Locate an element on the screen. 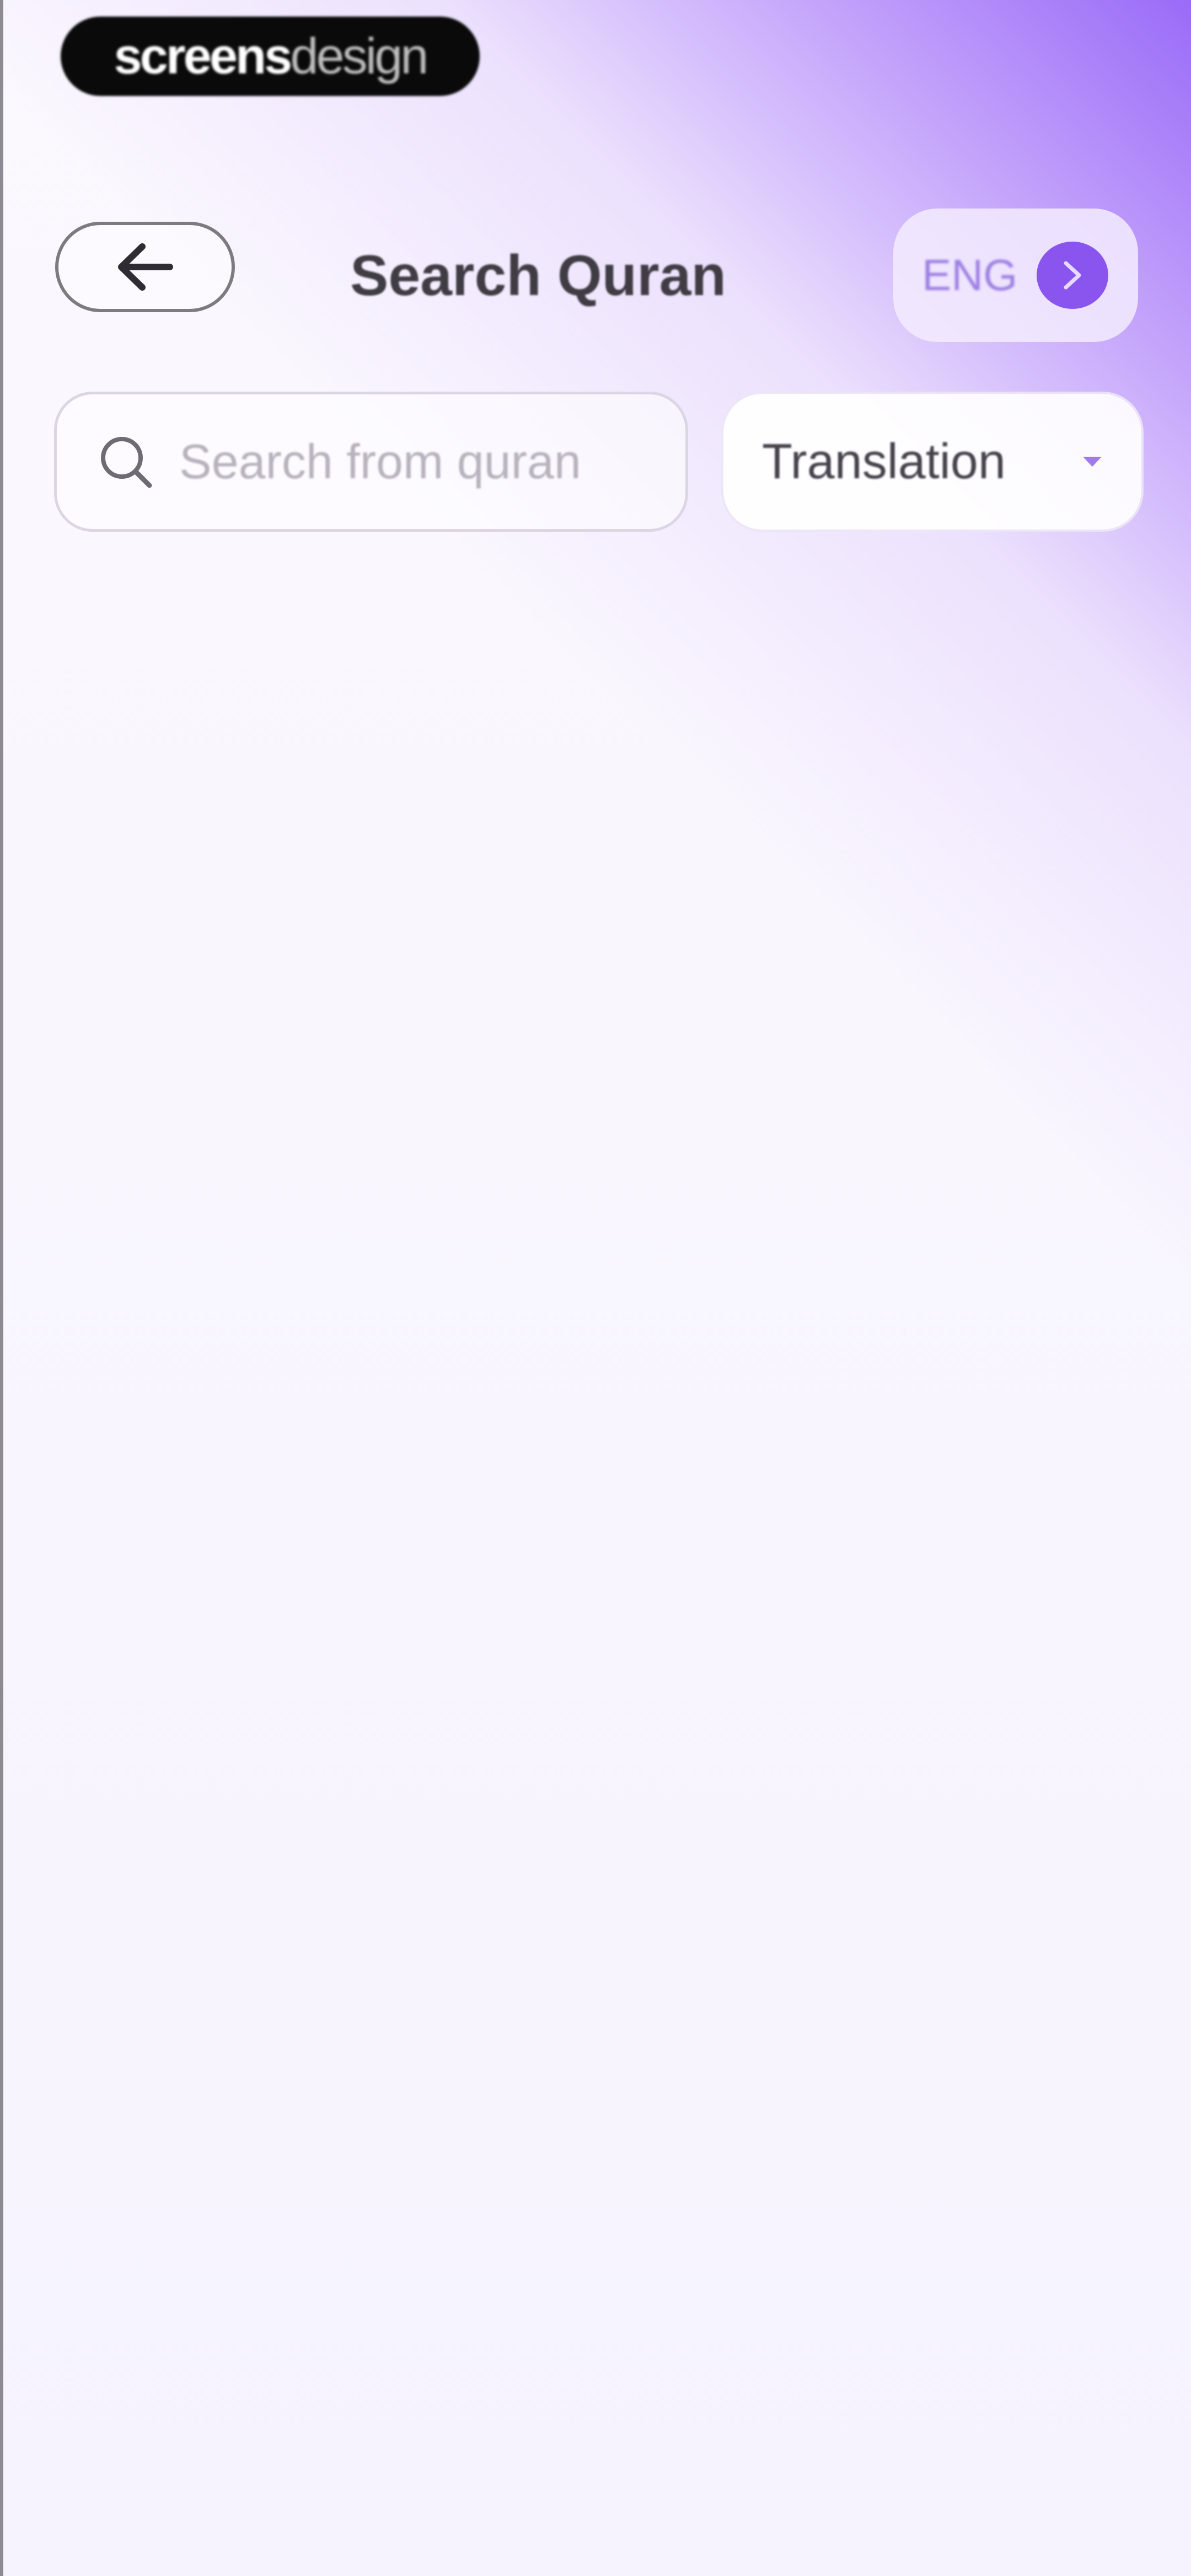 The width and height of the screenshot is (1191, 2576). arrow-left-icon is located at coordinates (145, 267).